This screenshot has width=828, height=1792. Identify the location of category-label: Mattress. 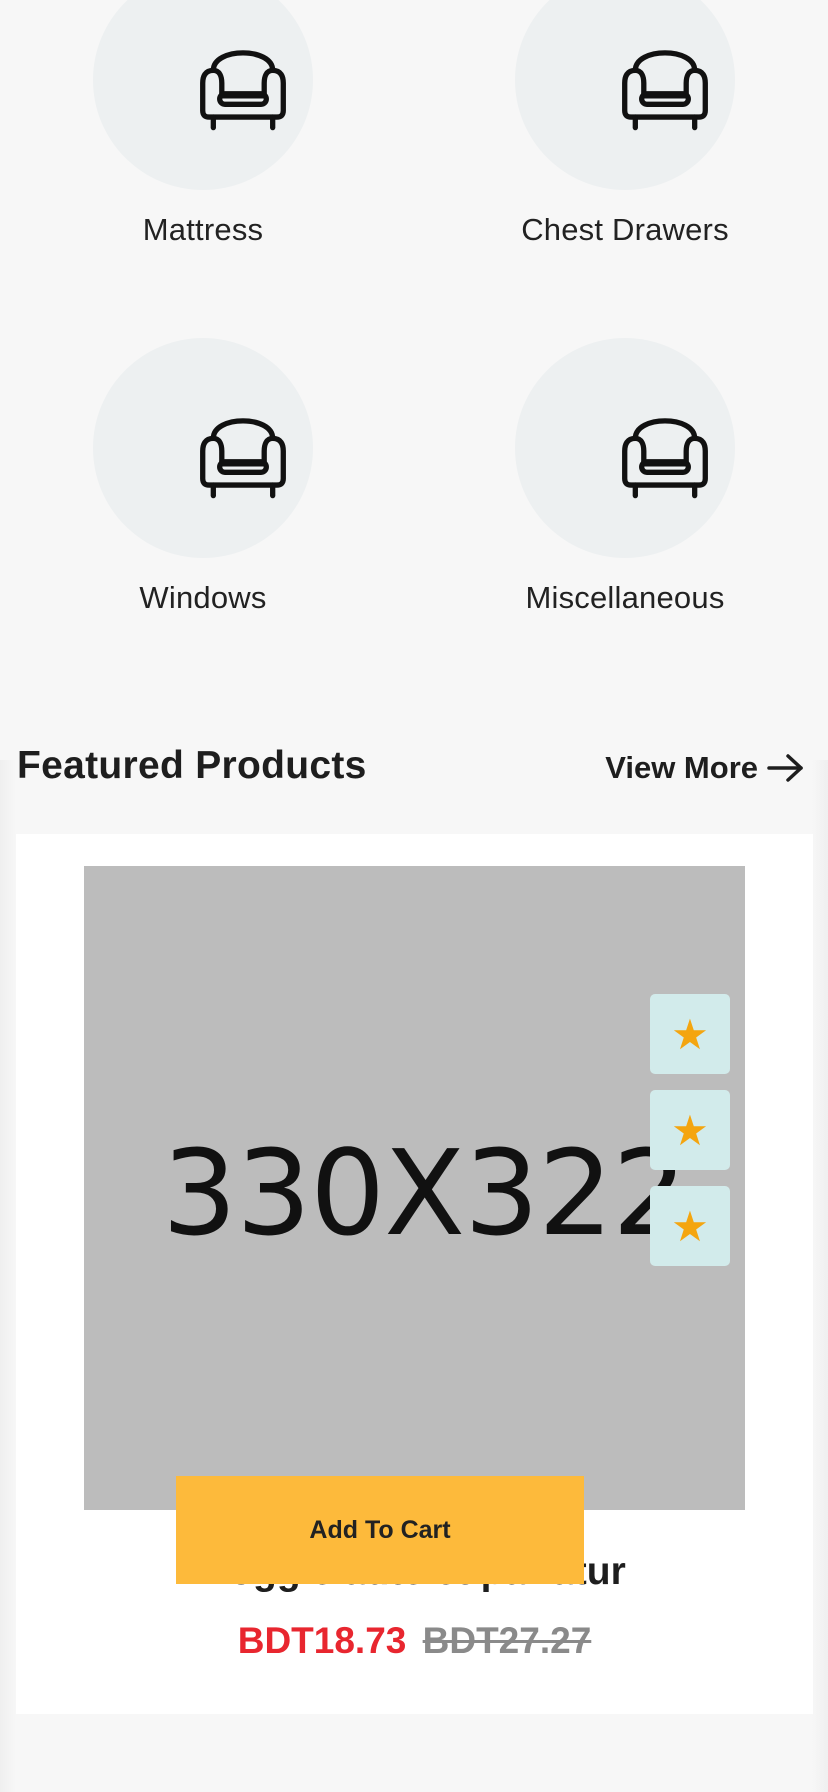
(203, 229).